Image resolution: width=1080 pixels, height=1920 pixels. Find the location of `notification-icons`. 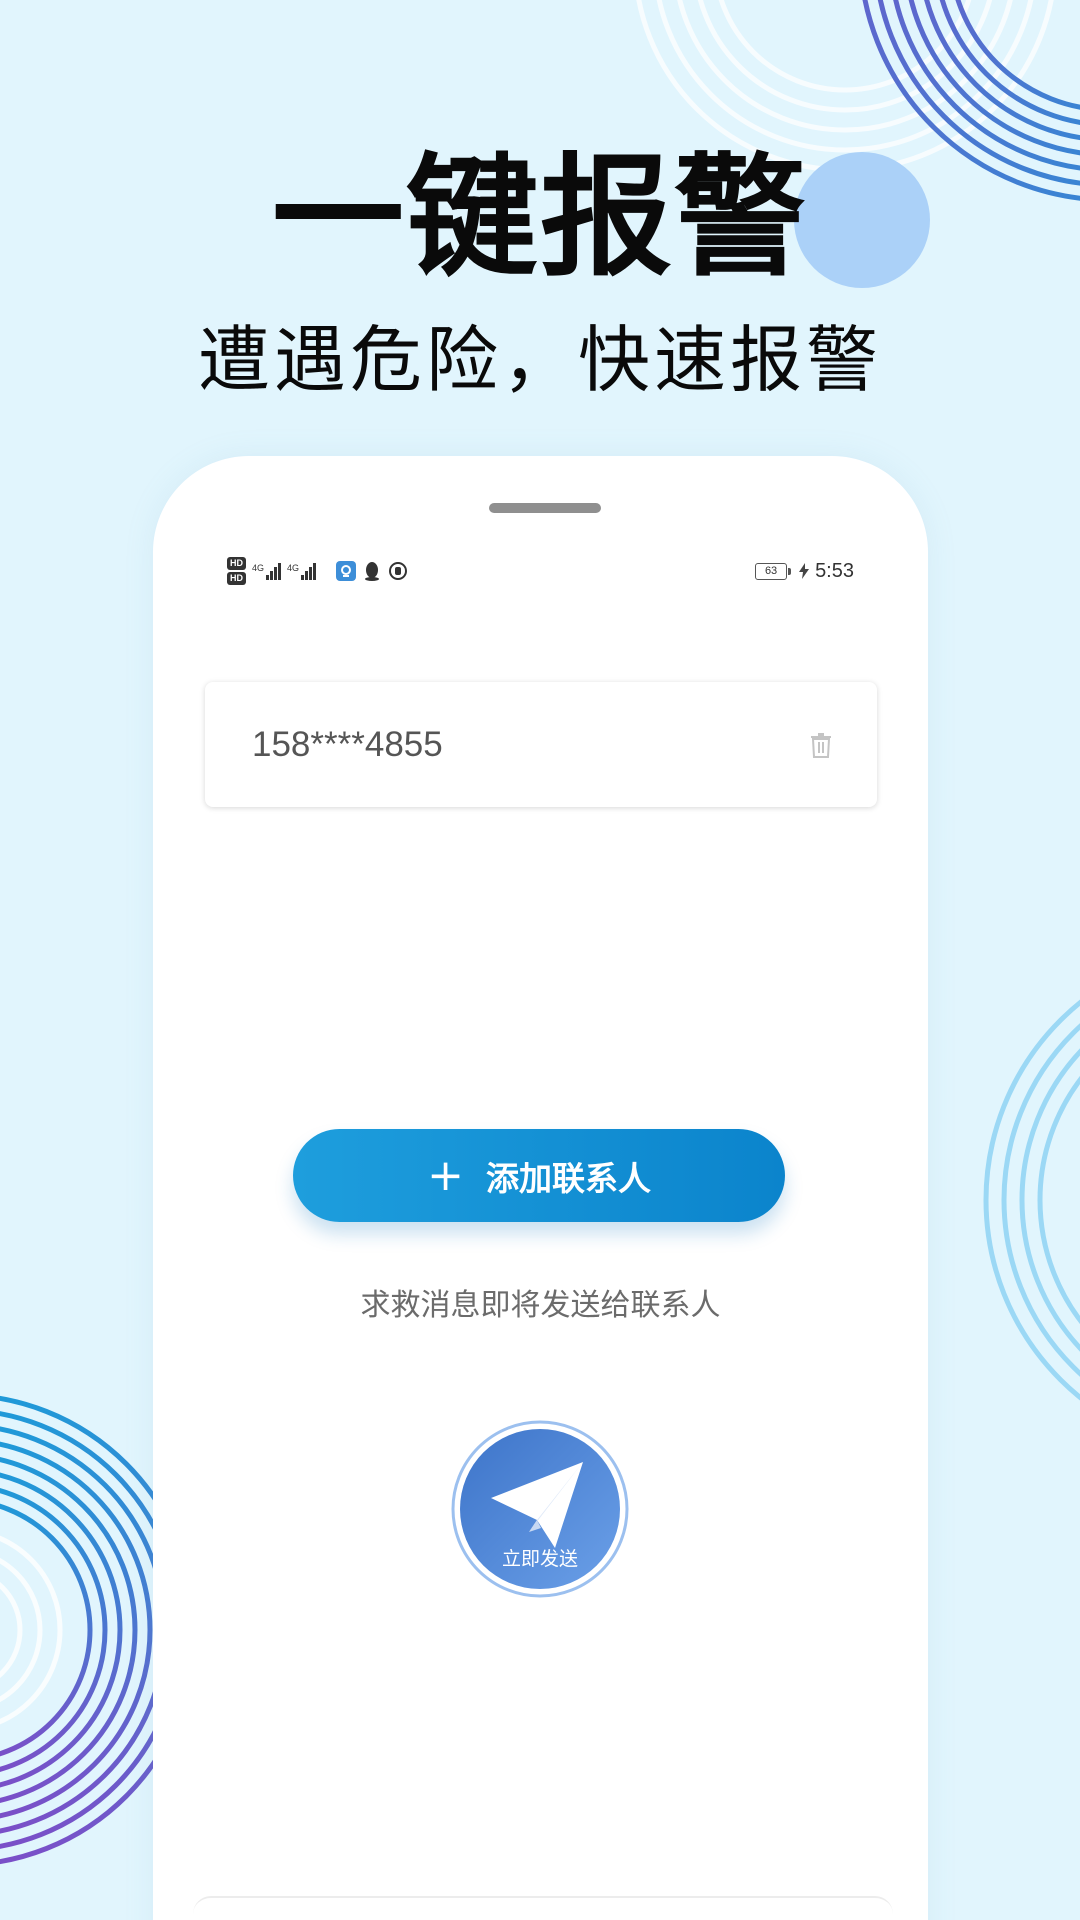

notification-icons is located at coordinates (372, 571).